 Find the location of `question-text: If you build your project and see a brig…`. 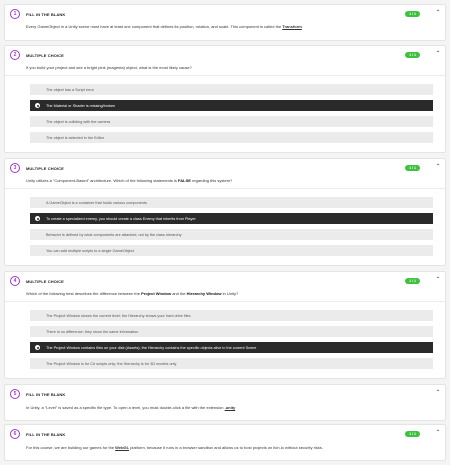

question-text: If you build your project and see a brig… is located at coordinates (109, 67).